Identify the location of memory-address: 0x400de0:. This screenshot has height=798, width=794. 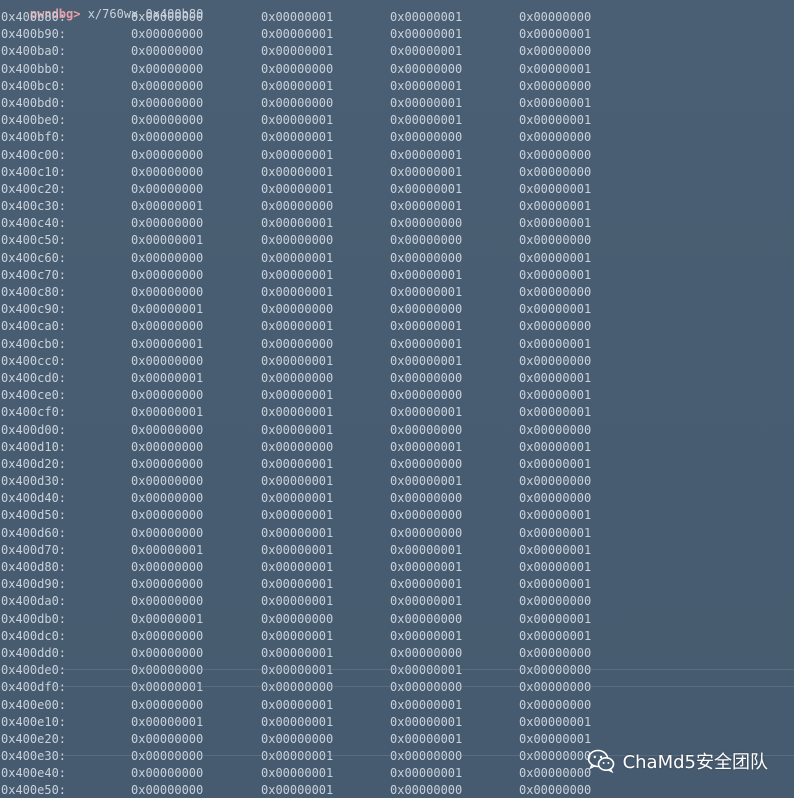
(34, 670).